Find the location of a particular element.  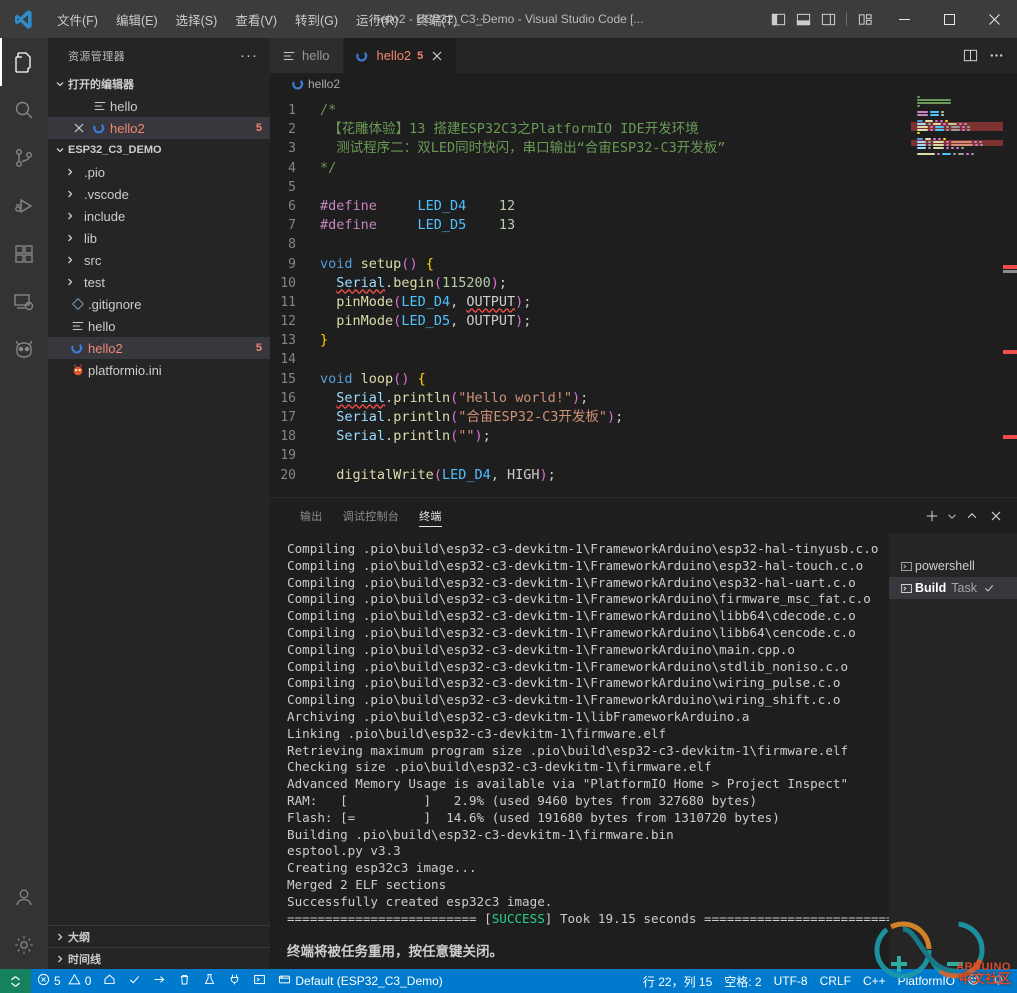

activity-item-platformio is located at coordinates (24, 350).